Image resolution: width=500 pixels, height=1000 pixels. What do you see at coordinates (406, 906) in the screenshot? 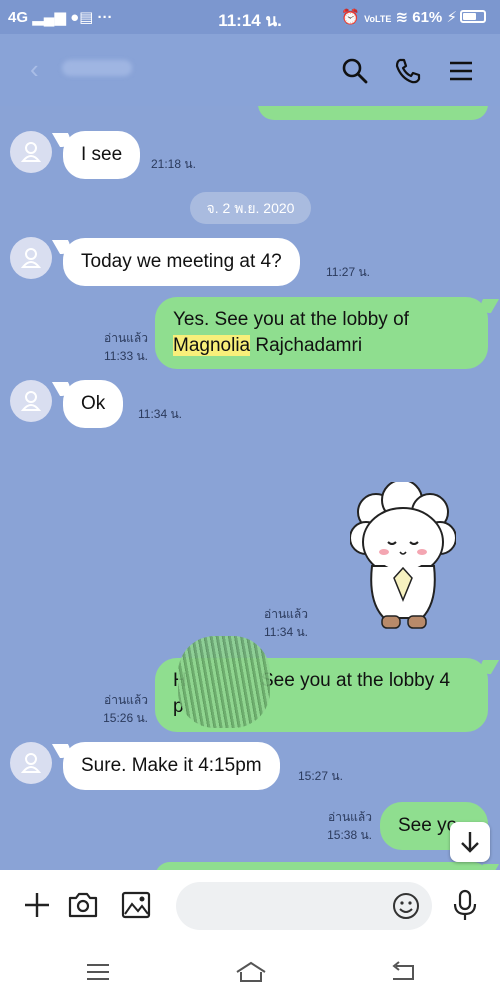
I see `emoji-icon` at bounding box center [406, 906].